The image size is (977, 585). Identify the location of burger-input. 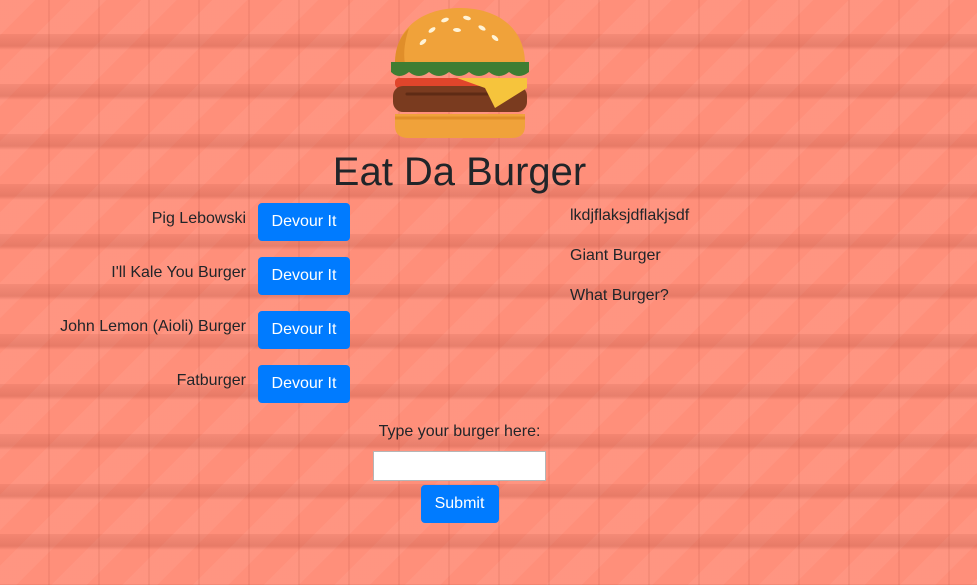
(459, 466).